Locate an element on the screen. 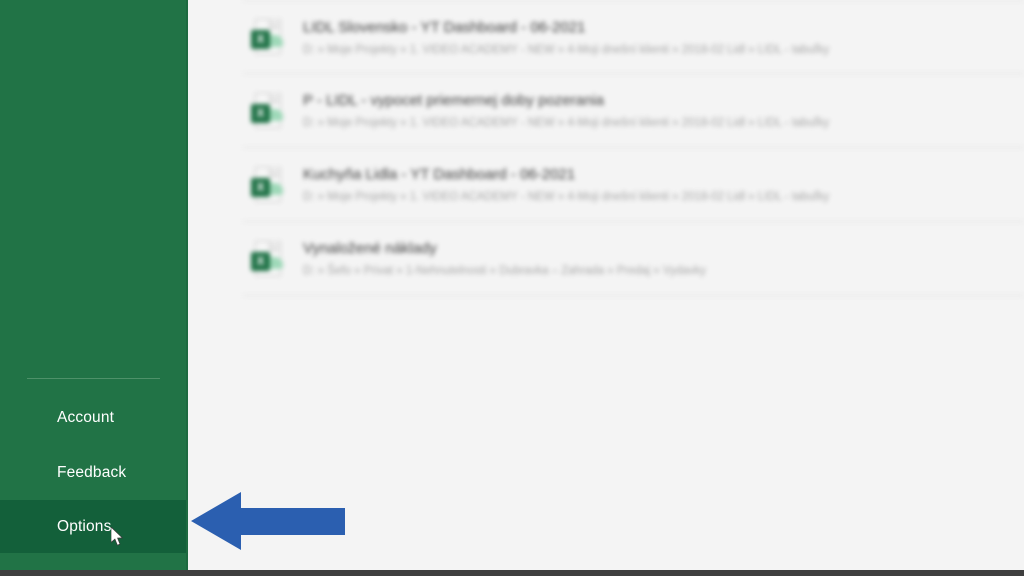  backstage-panel-footer is located at coordinates (93, 561).